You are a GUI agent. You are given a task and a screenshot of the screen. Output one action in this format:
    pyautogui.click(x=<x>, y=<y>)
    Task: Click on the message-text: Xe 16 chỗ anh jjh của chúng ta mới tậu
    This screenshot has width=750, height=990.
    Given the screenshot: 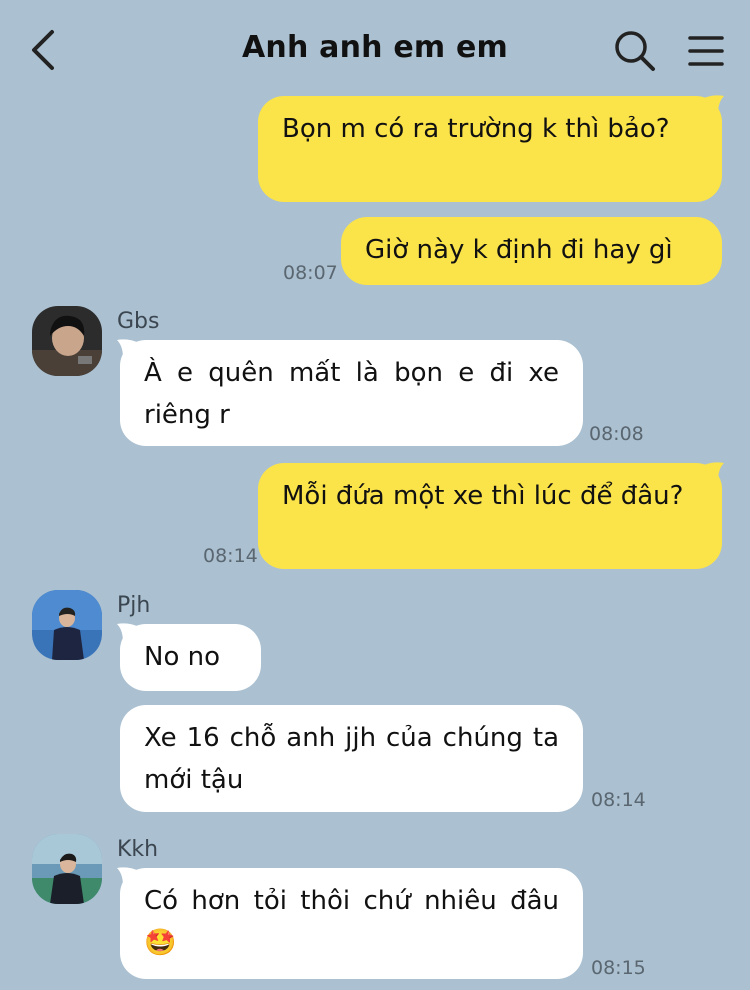 What is the action you would take?
    pyautogui.click(x=351, y=759)
    